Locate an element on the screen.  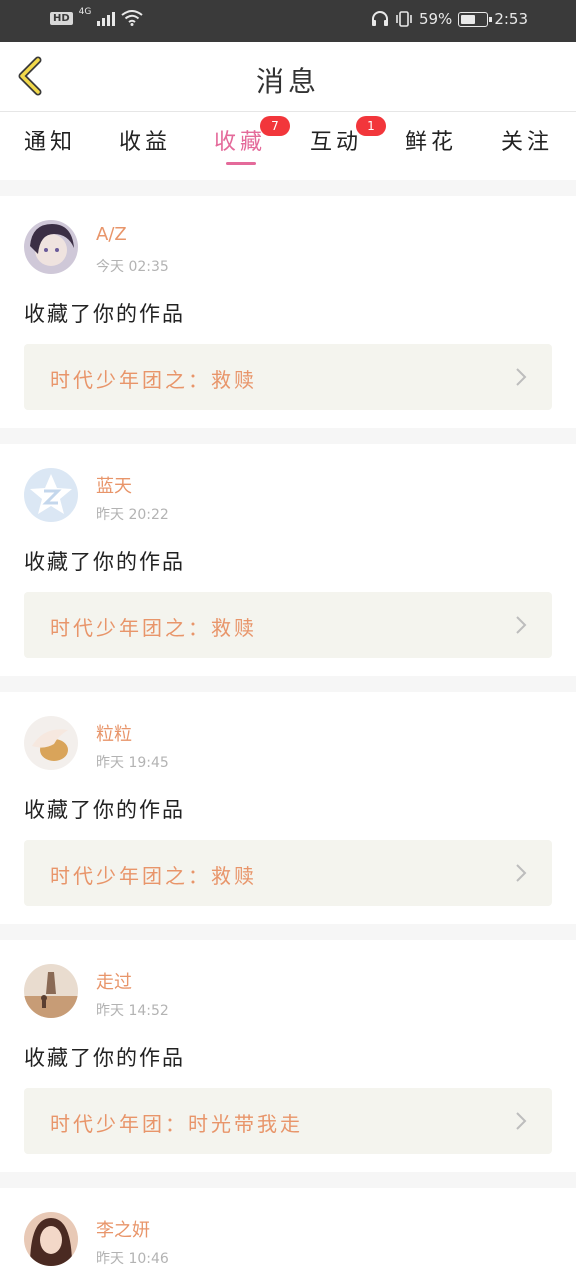
timestamp: 昨天 20:22 is located at coordinates (132, 515).